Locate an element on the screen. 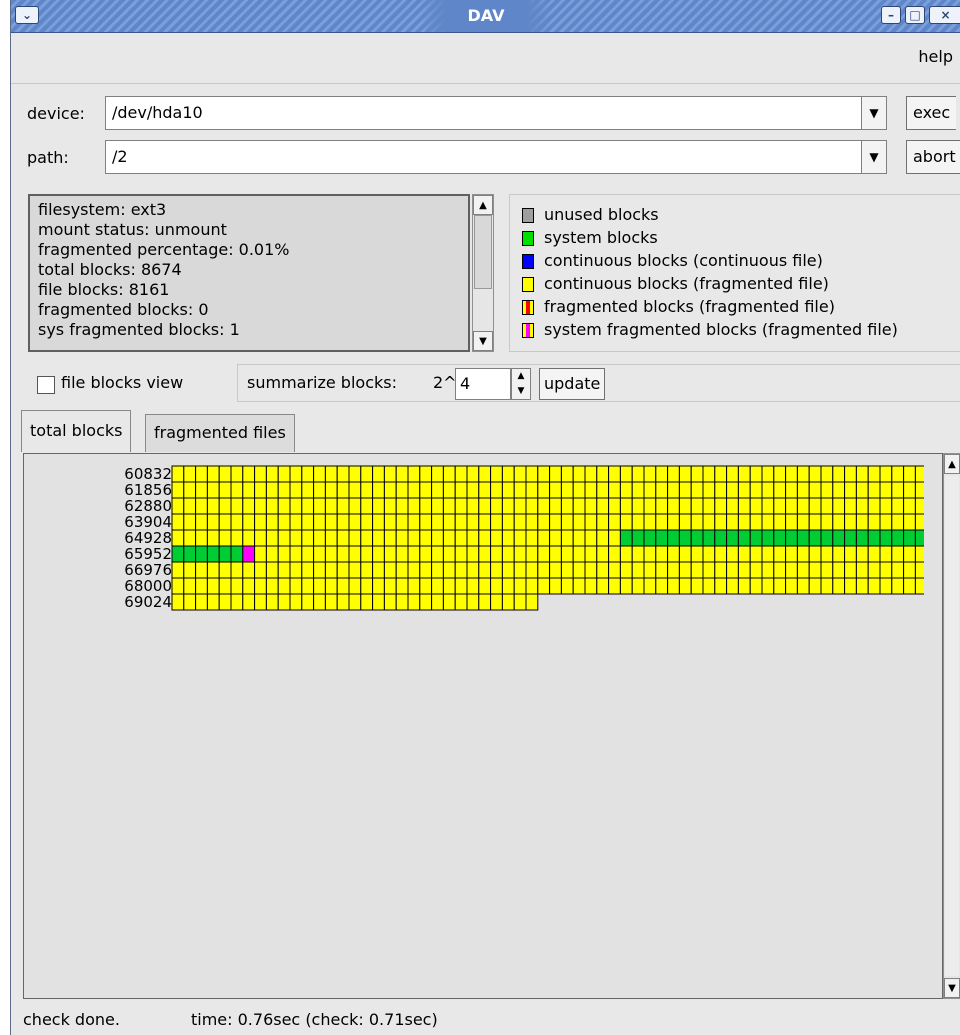 The width and height of the screenshot is (960, 1035). path-field: /2 is located at coordinates (486, 157).